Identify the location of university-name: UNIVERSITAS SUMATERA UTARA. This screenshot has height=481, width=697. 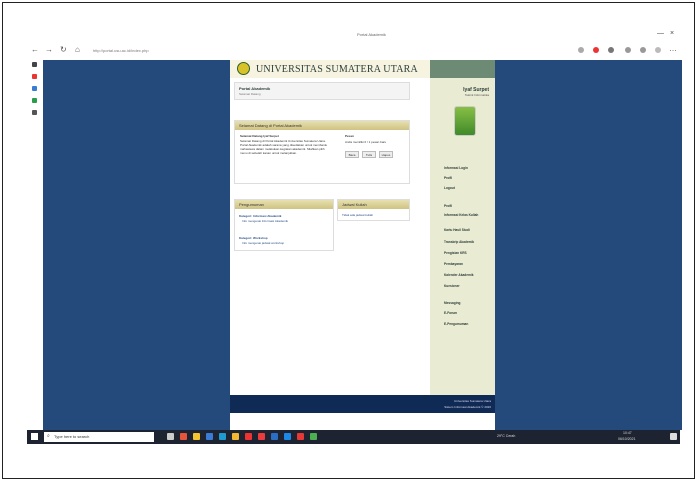
(337, 69).